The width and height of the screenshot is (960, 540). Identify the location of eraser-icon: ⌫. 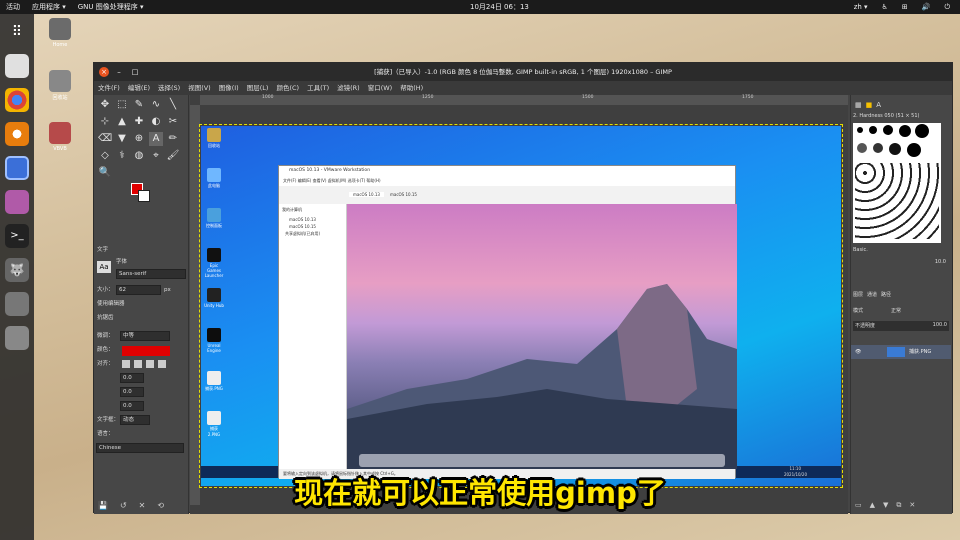
(105, 139).